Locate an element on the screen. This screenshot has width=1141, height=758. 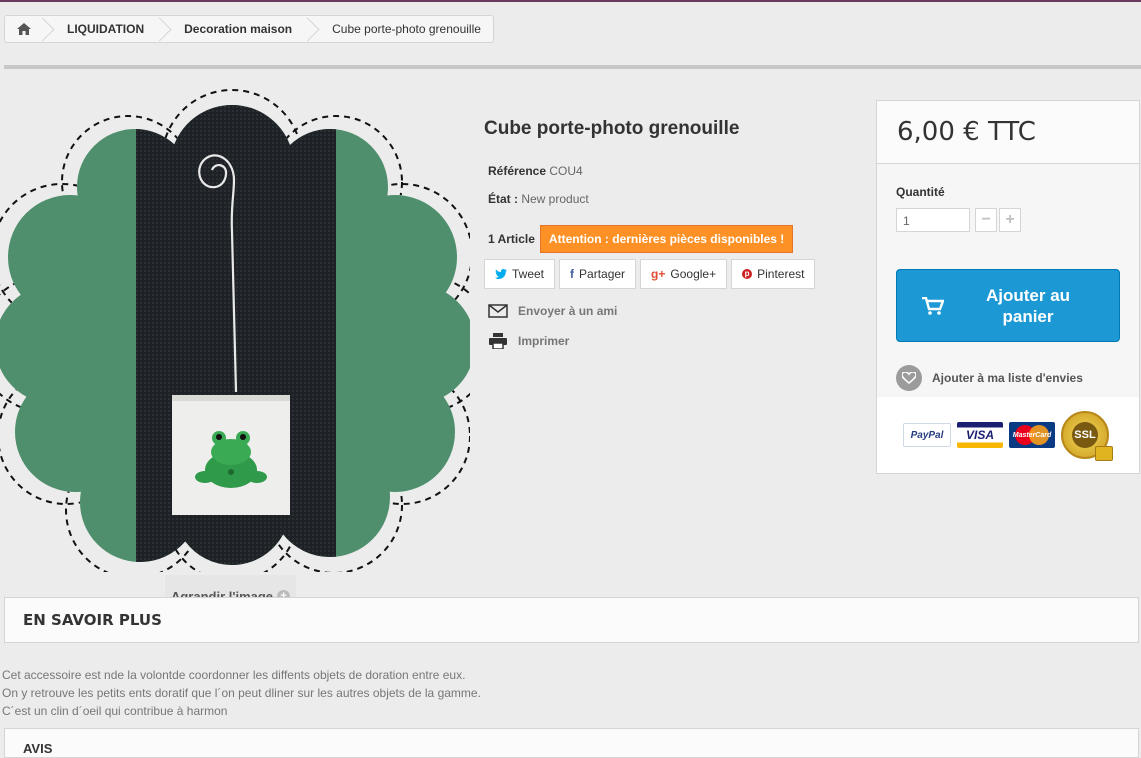
tweet-button: Tweet is located at coordinates (520, 274).